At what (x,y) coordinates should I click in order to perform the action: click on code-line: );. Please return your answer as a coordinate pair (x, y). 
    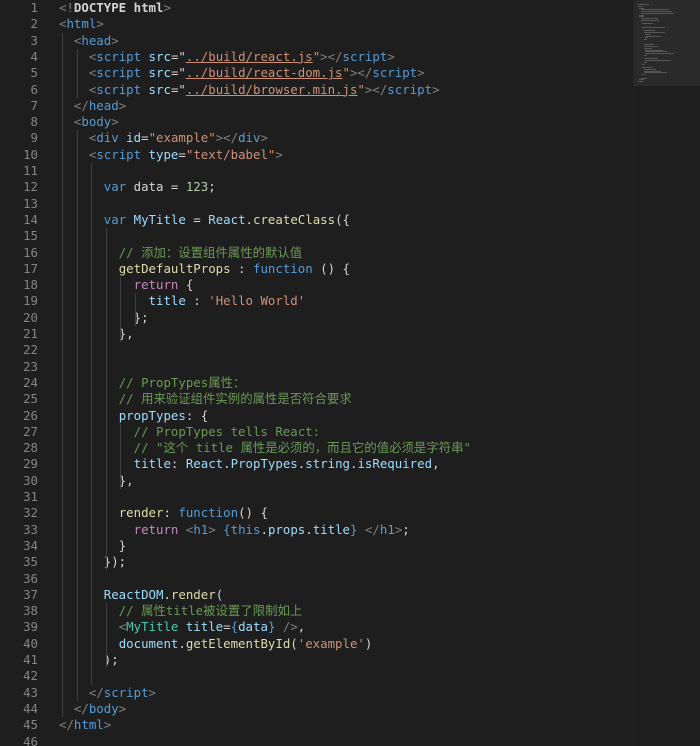
    Looking at the image, I should click on (89, 660).